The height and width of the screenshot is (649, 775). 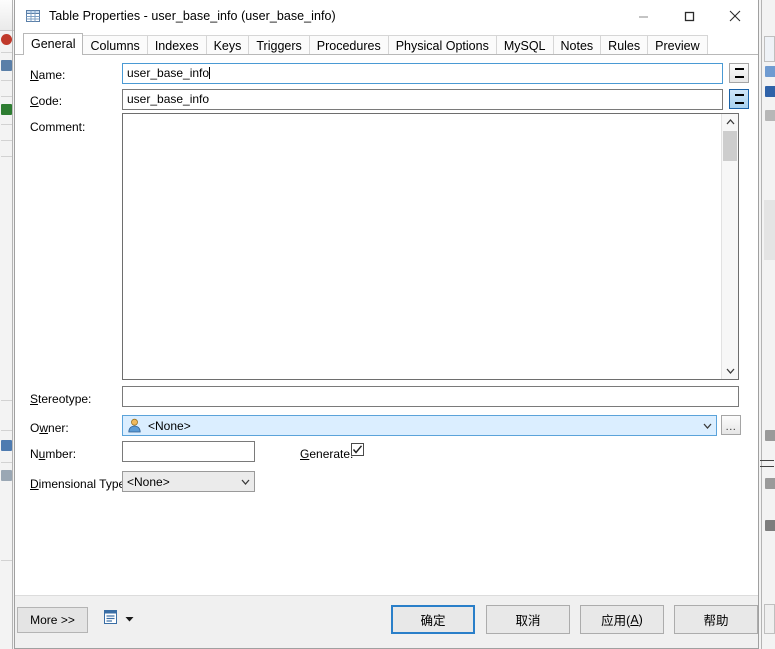 I want to click on dimensional-type-value: <None>, so click(x=148, y=481).